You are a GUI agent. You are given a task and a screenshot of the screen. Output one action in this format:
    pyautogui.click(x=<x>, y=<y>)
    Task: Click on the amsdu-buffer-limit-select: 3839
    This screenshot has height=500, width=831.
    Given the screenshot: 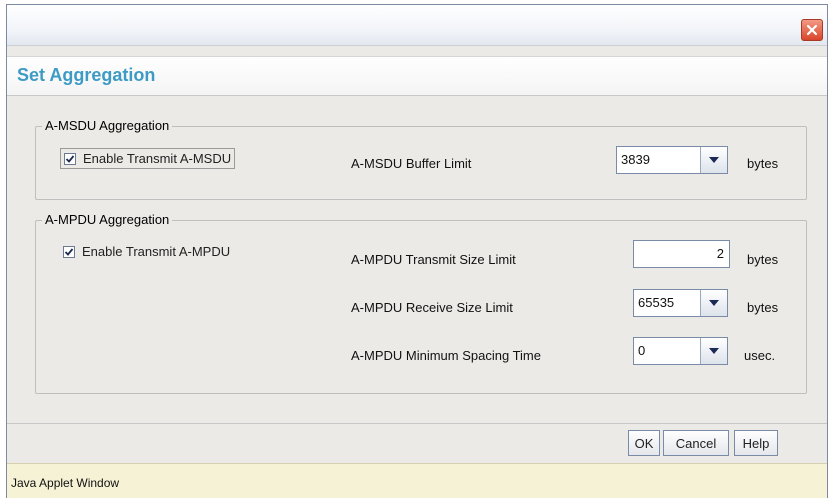 What is the action you would take?
    pyautogui.click(x=672, y=160)
    